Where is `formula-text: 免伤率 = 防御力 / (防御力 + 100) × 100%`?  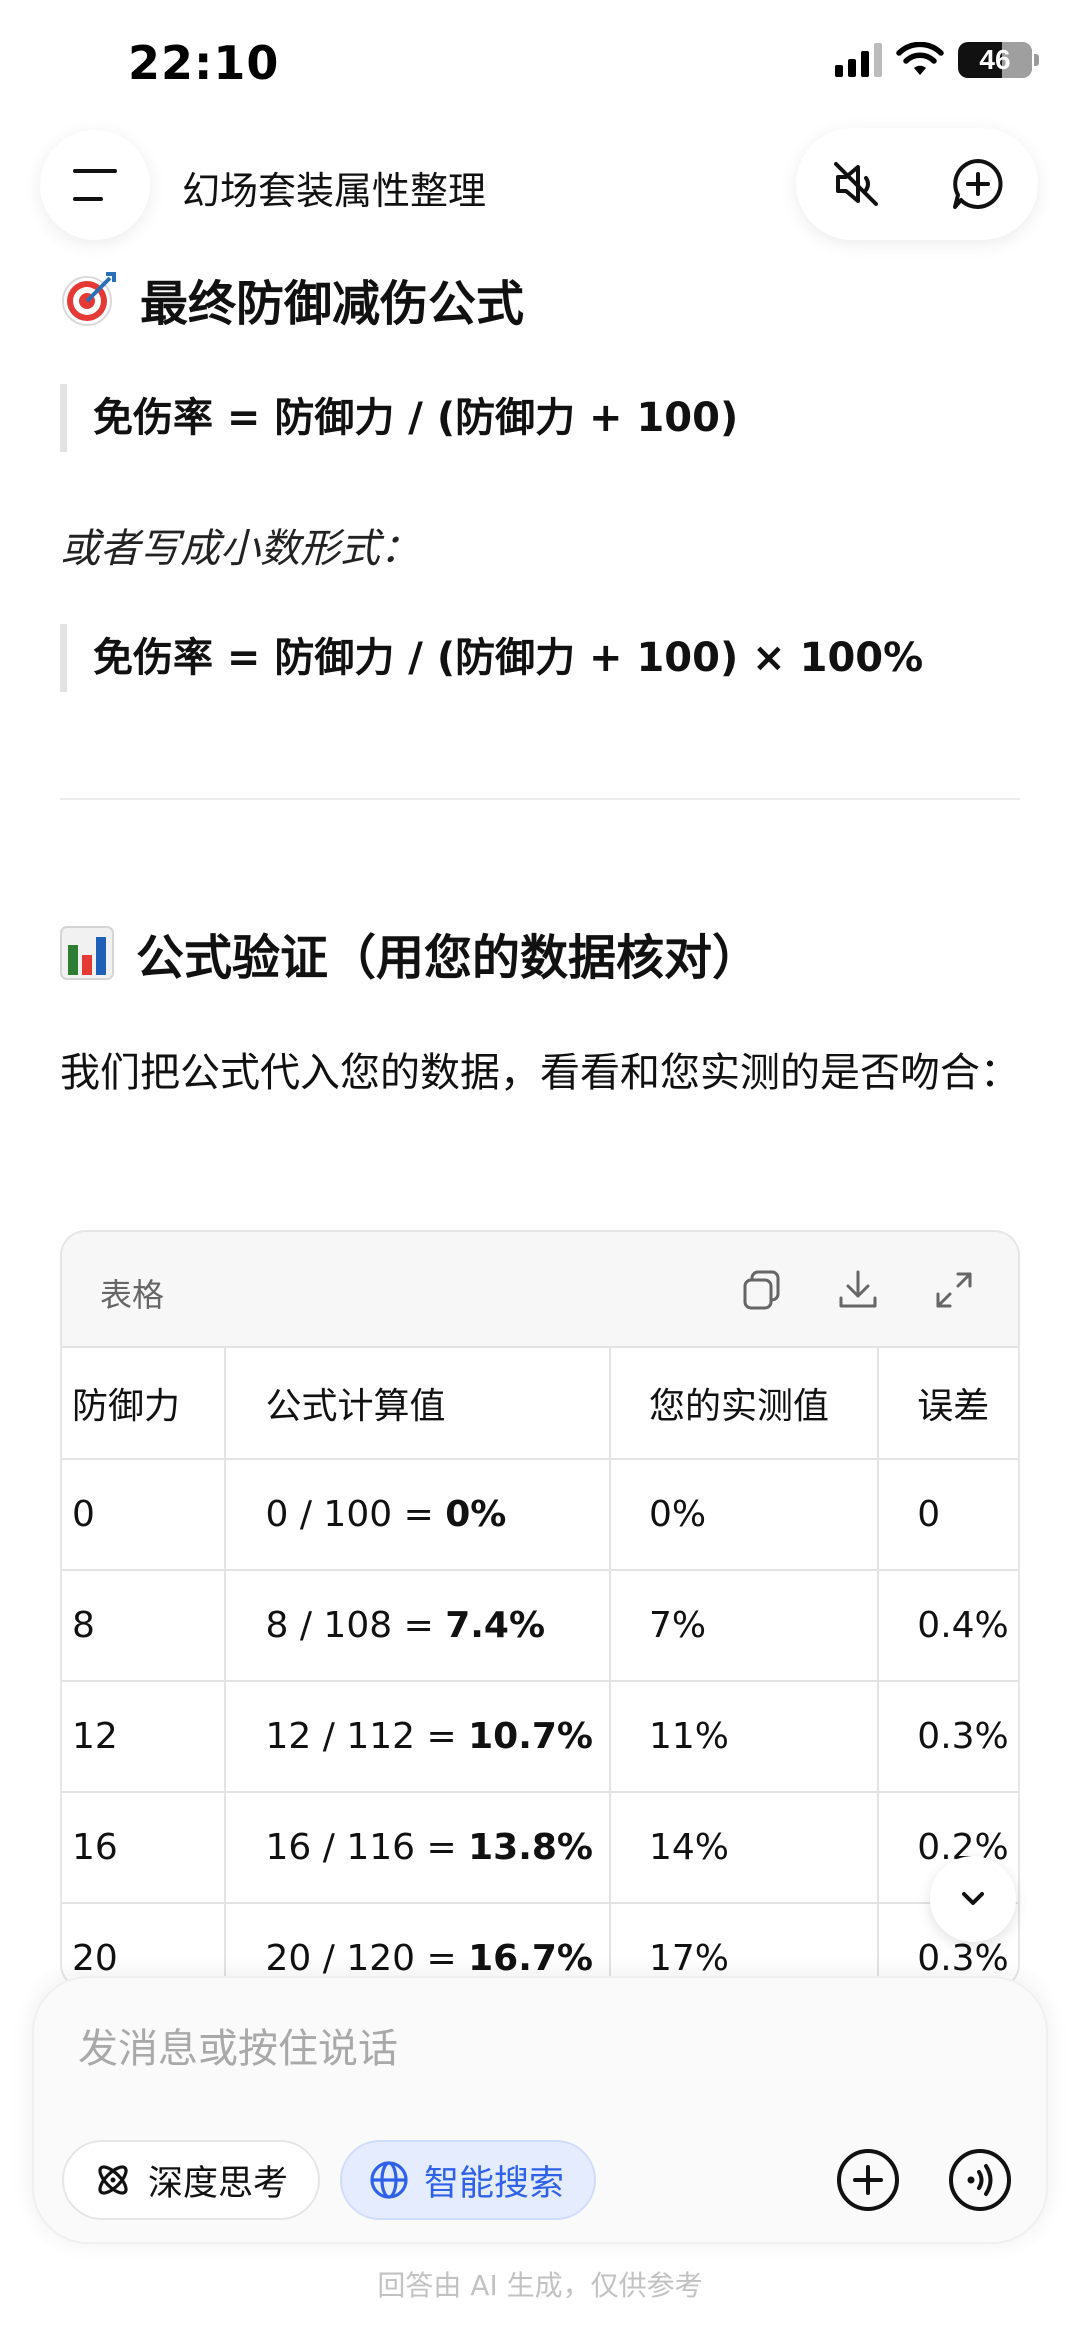
formula-text: 免伤率 = 防御力 / (防御力 + 100) × 100% is located at coordinates (508, 658).